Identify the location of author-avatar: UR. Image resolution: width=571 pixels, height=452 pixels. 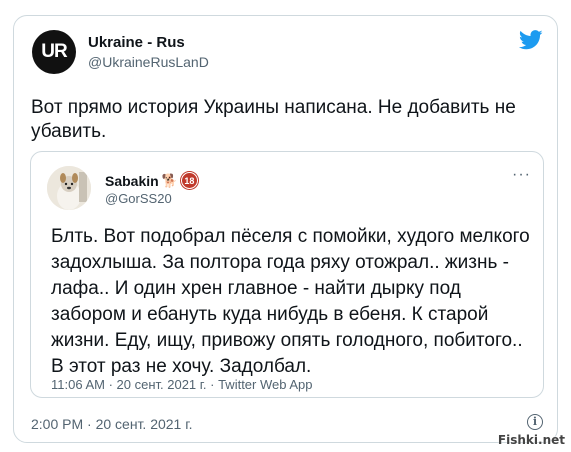
(54, 52).